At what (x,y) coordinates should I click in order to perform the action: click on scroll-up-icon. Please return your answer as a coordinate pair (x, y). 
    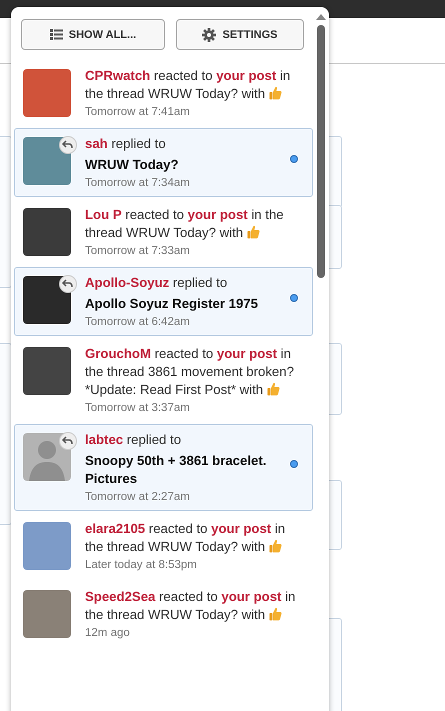
    Looking at the image, I should click on (321, 16).